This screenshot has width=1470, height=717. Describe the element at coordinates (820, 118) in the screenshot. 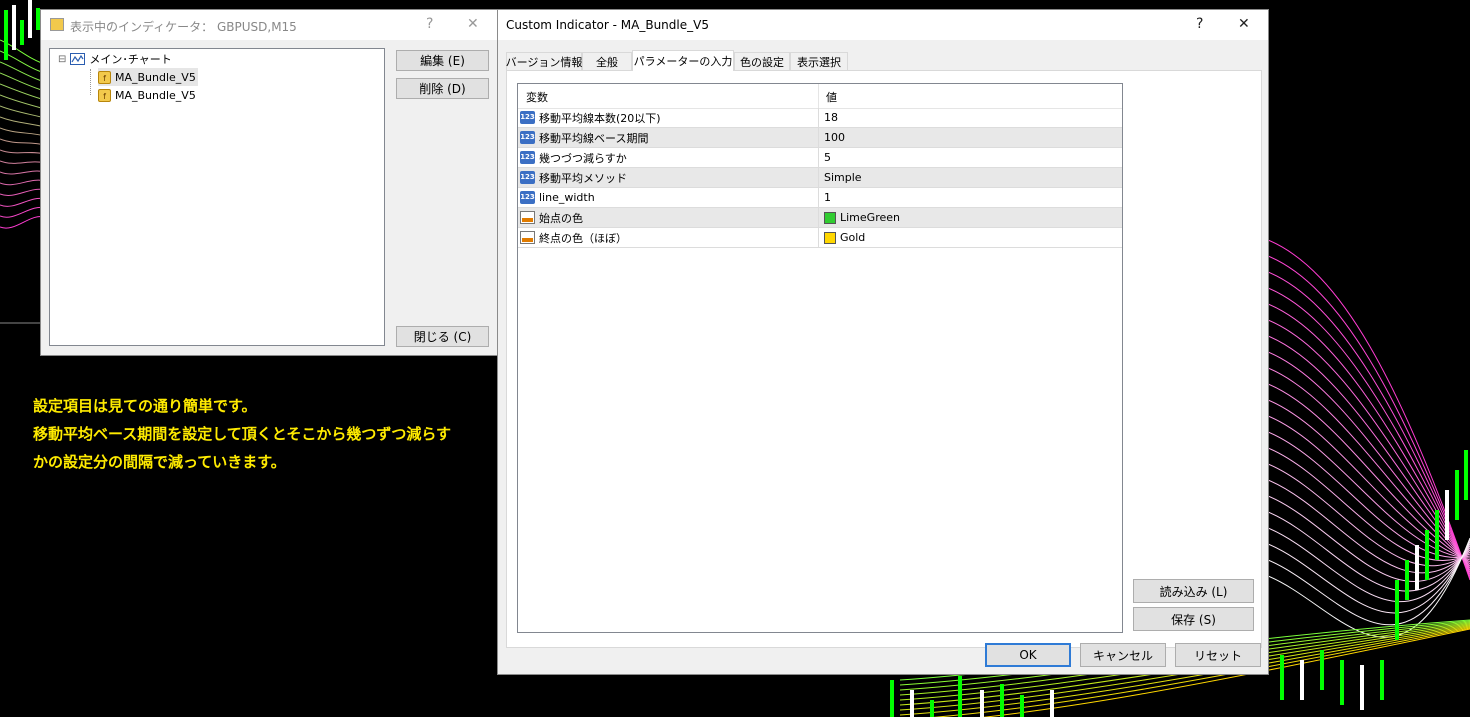

I see `table-row: 123 移動平均線本数(20以下) 18` at that location.